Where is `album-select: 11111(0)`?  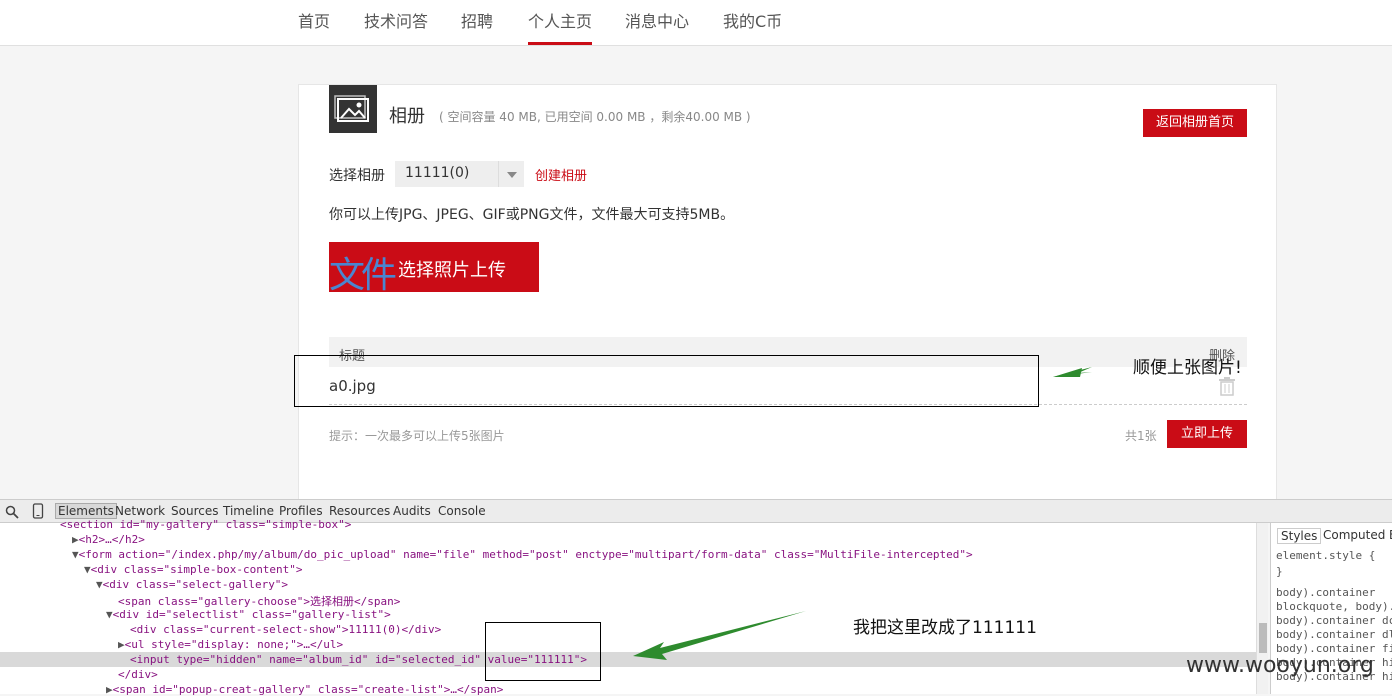 album-select: 11111(0) is located at coordinates (459, 174).